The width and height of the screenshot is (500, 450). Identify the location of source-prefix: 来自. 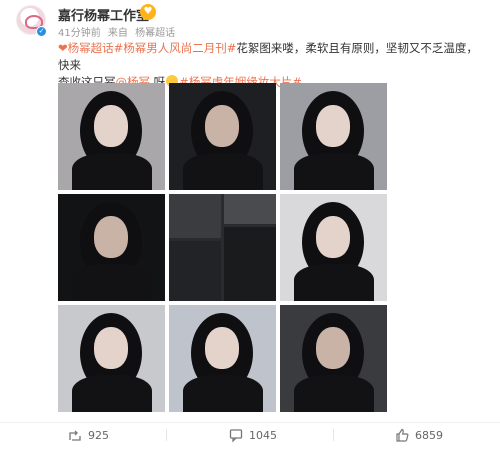
(117, 33).